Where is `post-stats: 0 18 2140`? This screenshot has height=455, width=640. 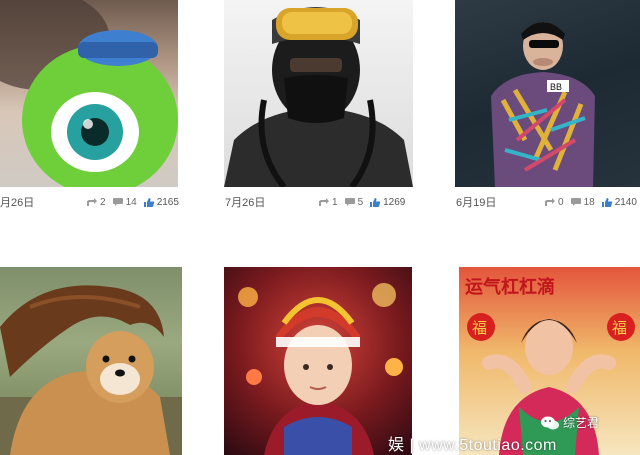
post-stats: 0 18 2140 is located at coordinates (587, 202).